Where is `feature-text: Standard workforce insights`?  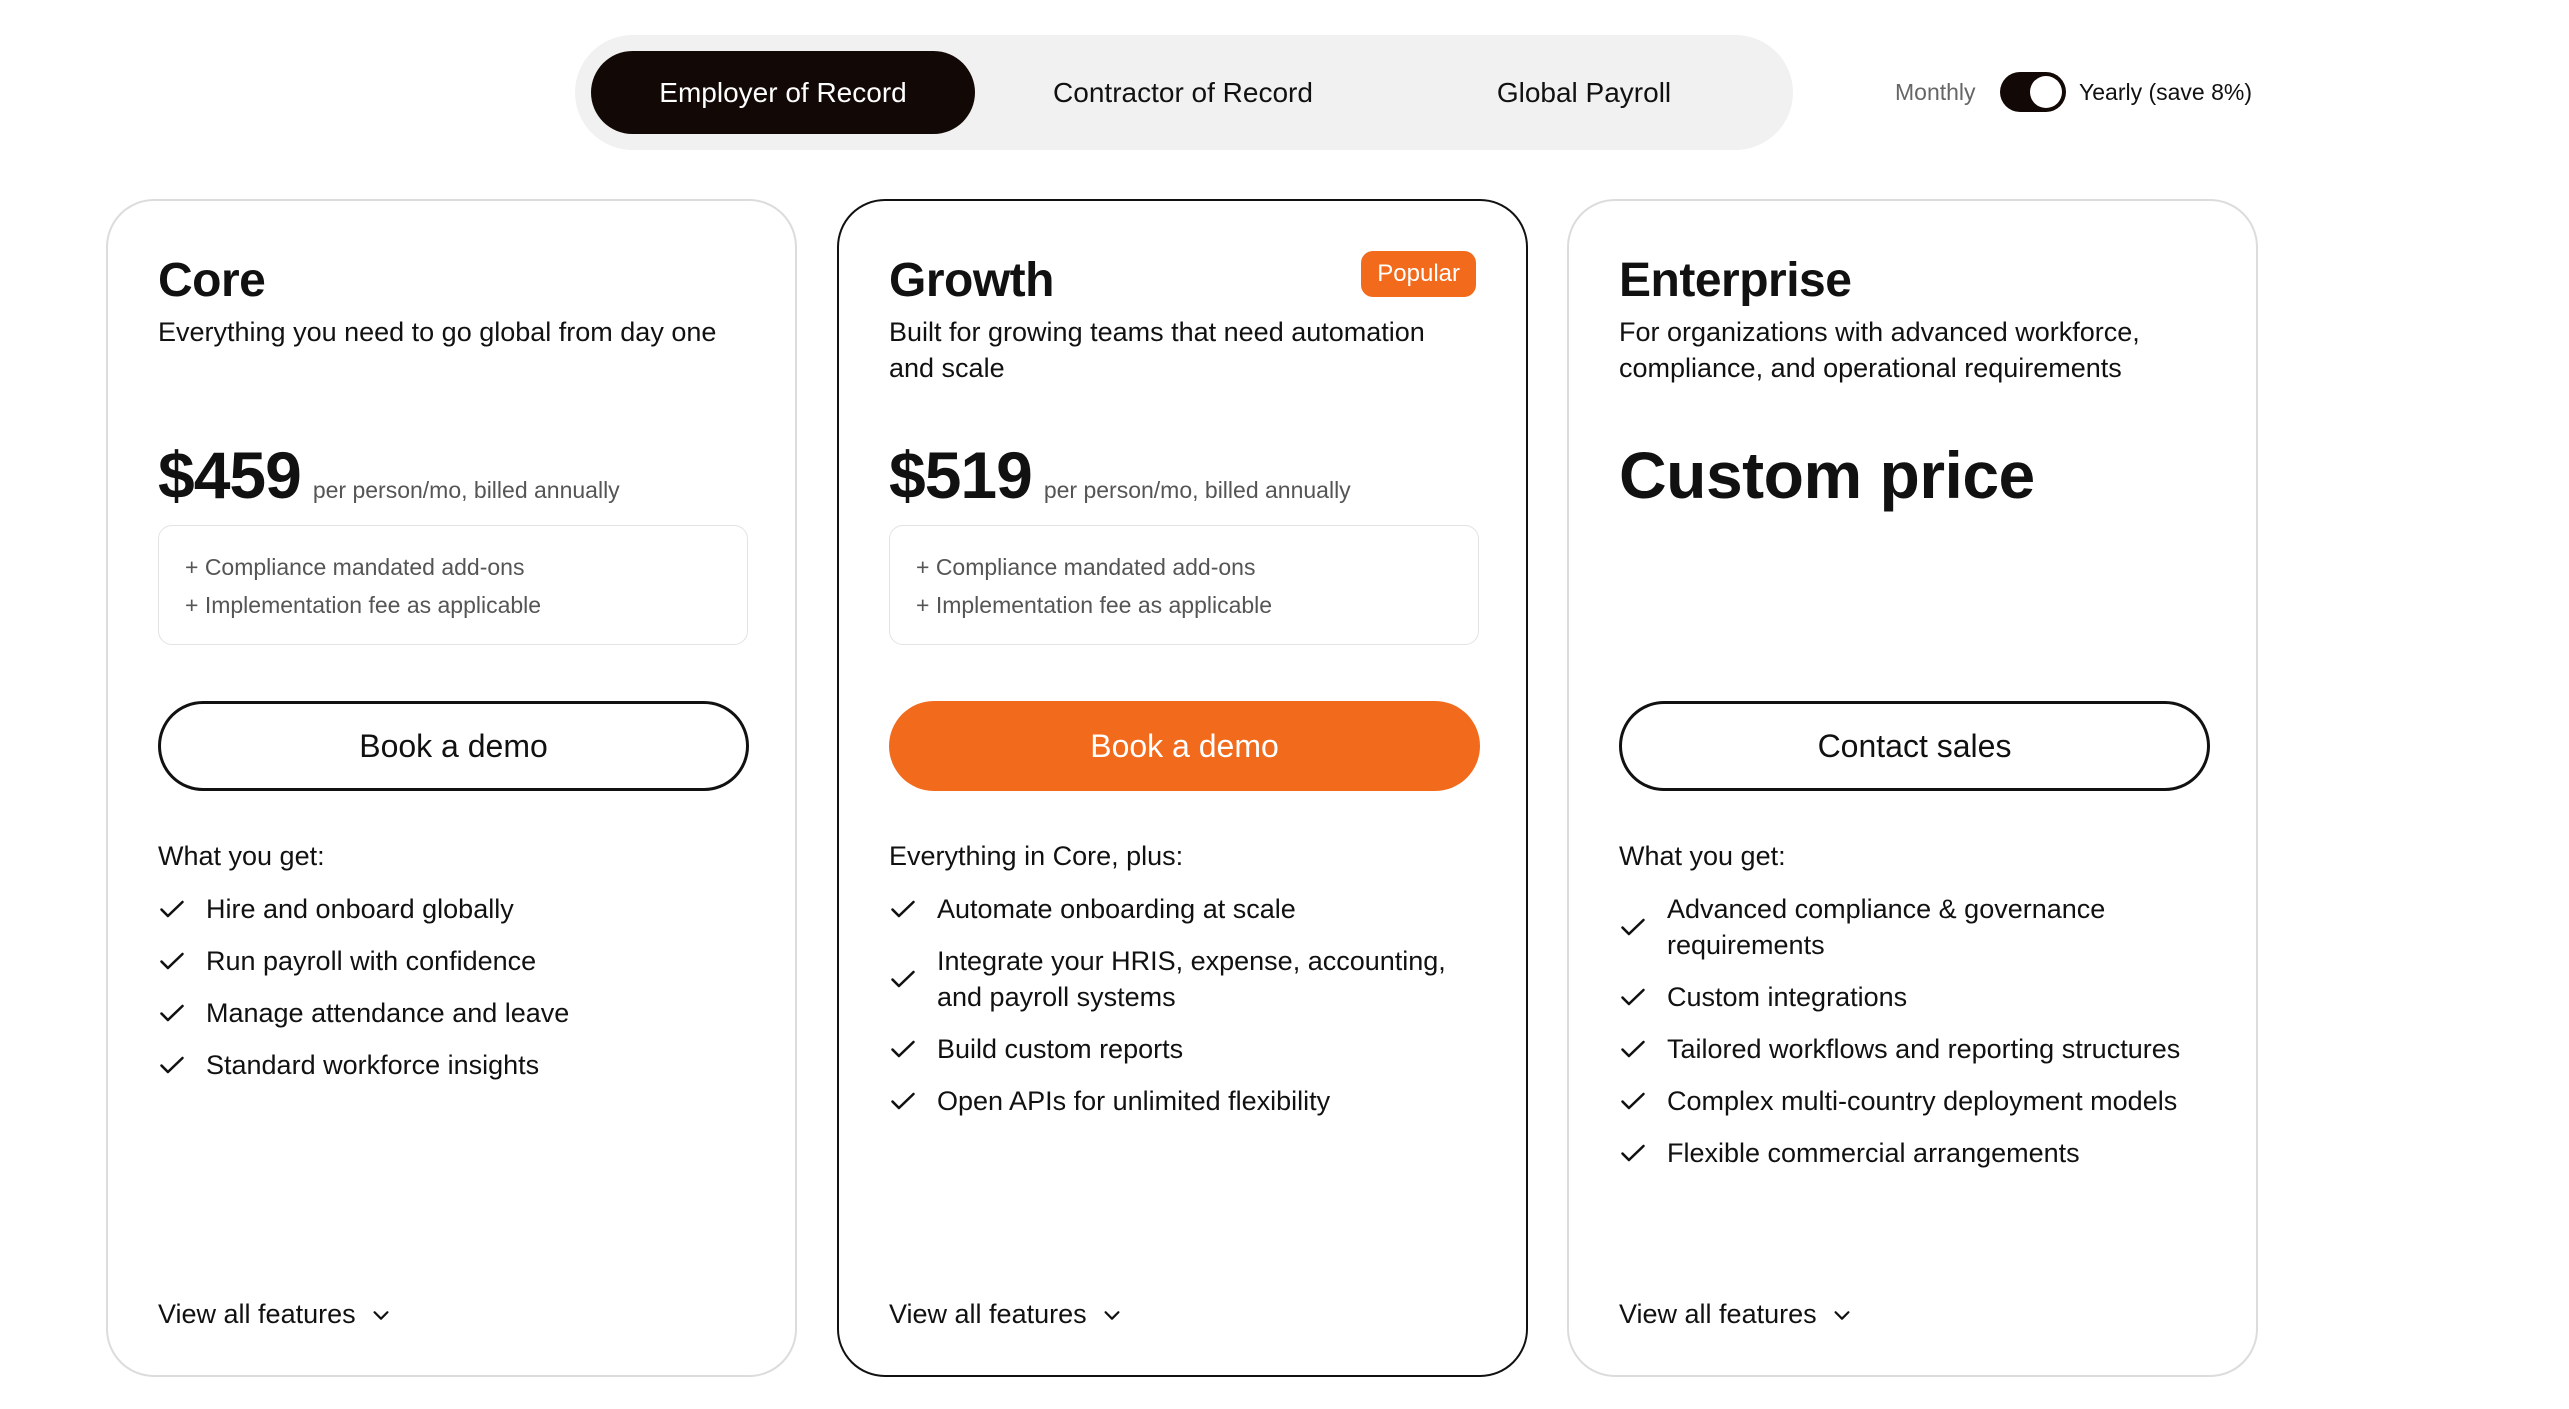 feature-text: Standard workforce insights is located at coordinates (373, 1065).